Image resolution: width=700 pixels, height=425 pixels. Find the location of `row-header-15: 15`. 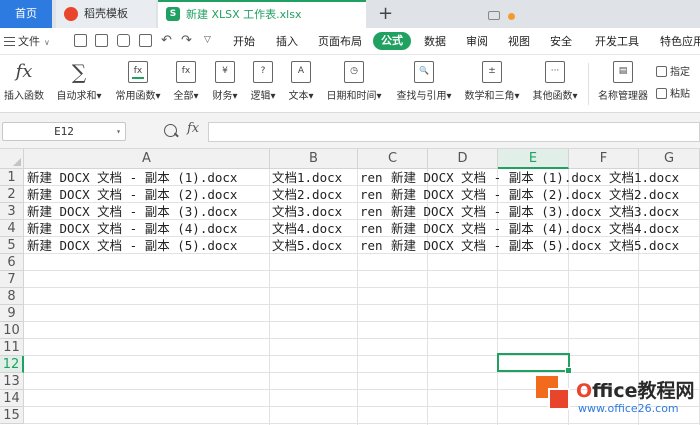

row-header-15: 15 is located at coordinates (12, 415).